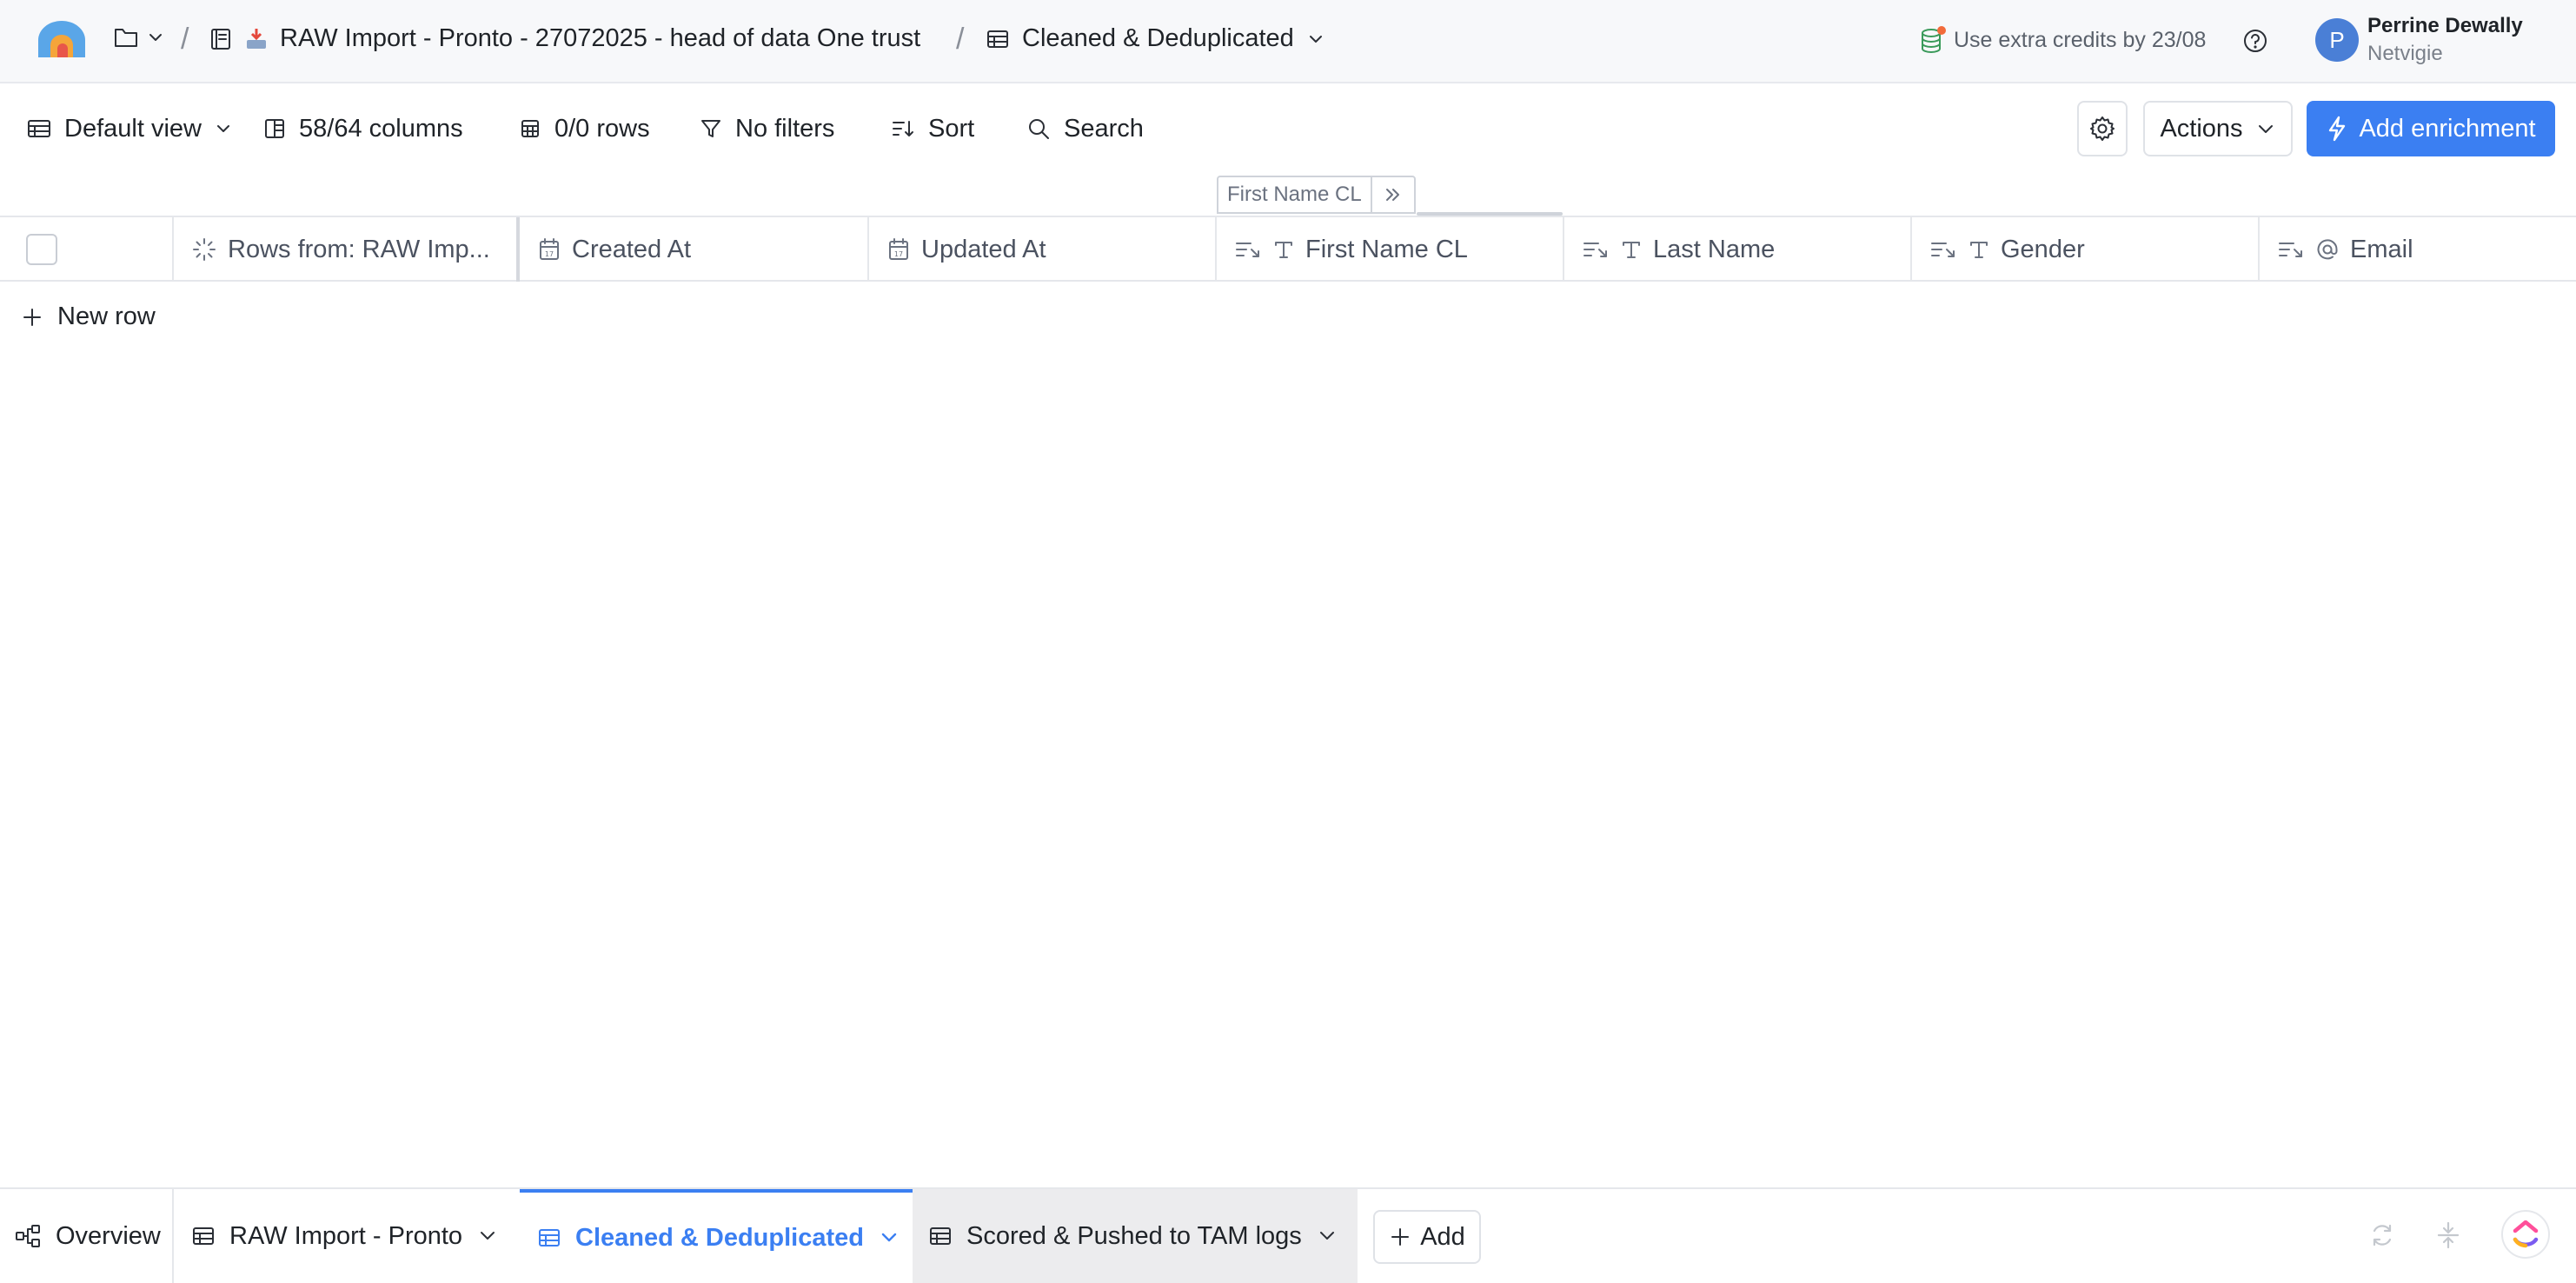  What do you see at coordinates (1934, 39) in the screenshot?
I see `credits-coins-icon` at bounding box center [1934, 39].